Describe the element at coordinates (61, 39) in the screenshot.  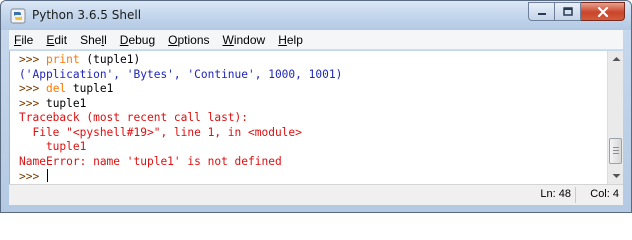
I see `menu-label-part: dit` at that location.